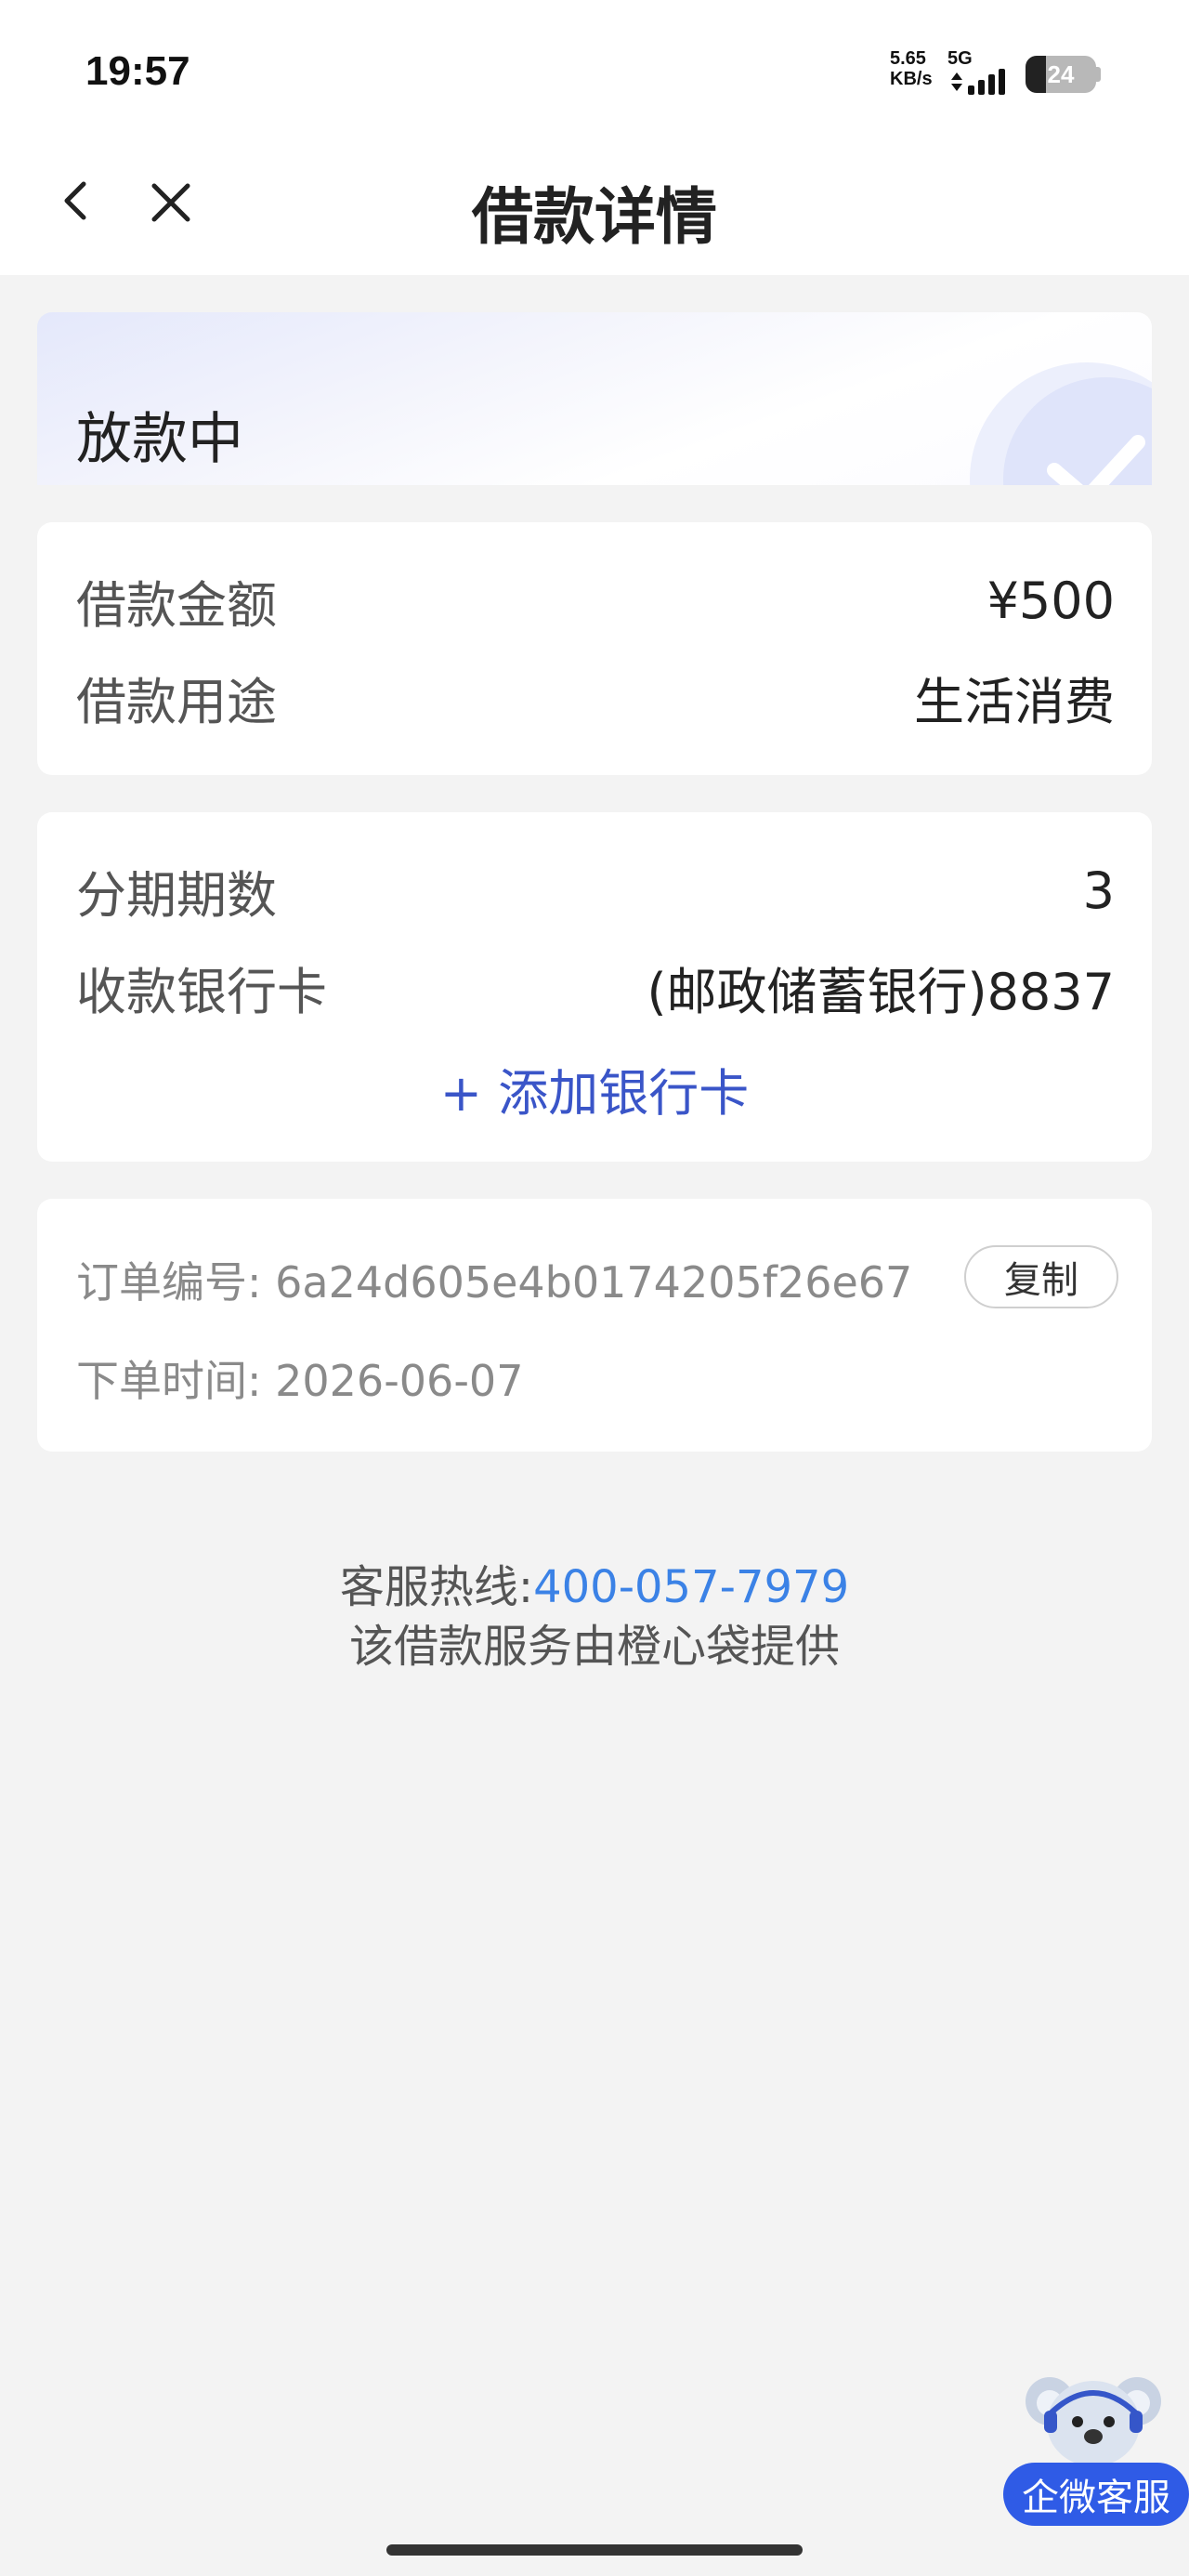 The height and width of the screenshot is (2576, 1189). I want to click on status-bar: 19:57 5.65 KB/s 5G 24, so click(594, 69).